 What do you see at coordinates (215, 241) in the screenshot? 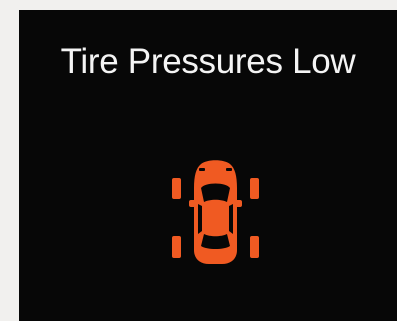
I see `rear-window-icon` at bounding box center [215, 241].